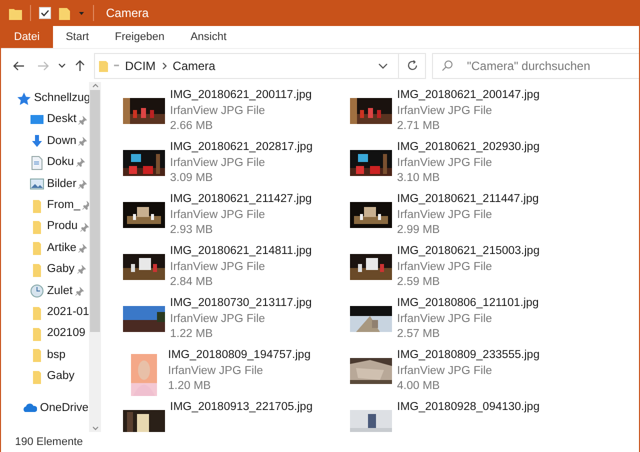 Image resolution: width=640 pixels, height=452 pixels. Describe the element at coordinates (95, 211) in the screenshot. I see `scrollbar-thumb` at that location.